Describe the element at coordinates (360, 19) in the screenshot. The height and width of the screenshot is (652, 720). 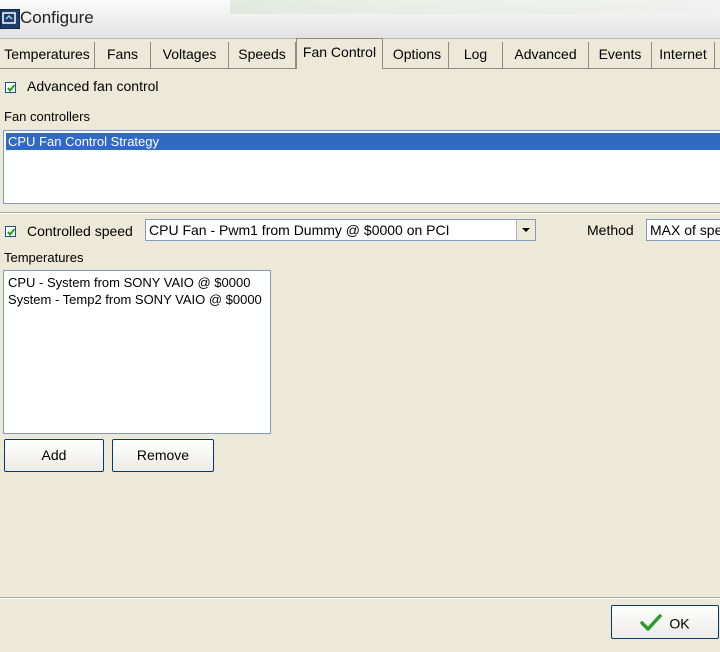
I see `title-bar: Configure` at that location.